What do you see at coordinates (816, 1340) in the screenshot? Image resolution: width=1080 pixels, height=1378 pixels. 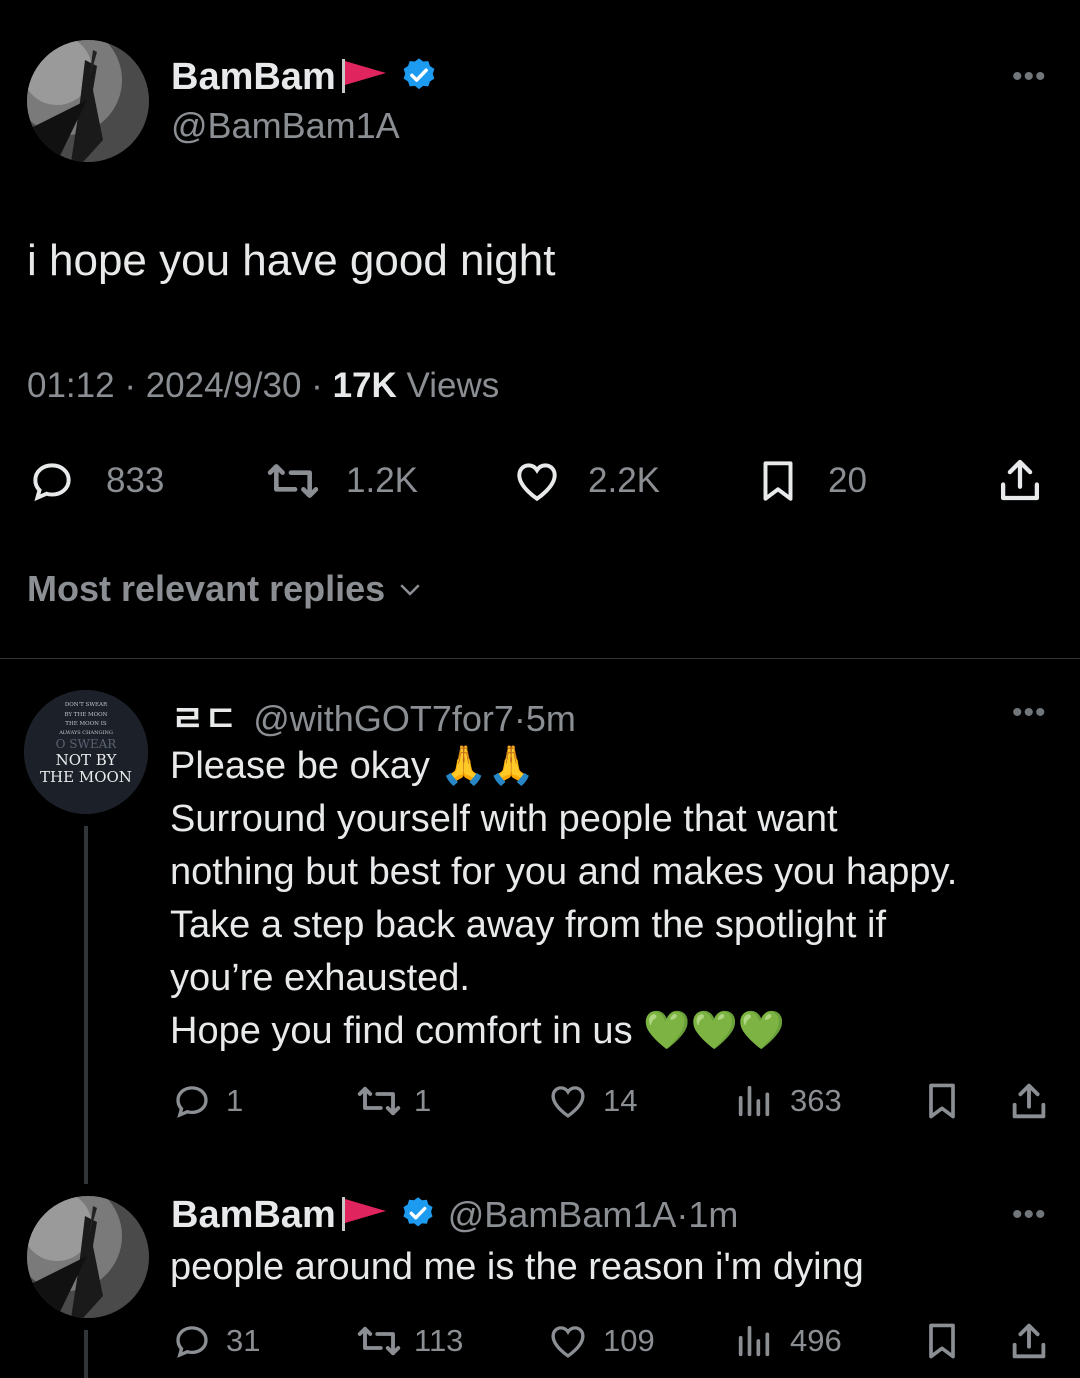 I see `views-count: 496` at bounding box center [816, 1340].